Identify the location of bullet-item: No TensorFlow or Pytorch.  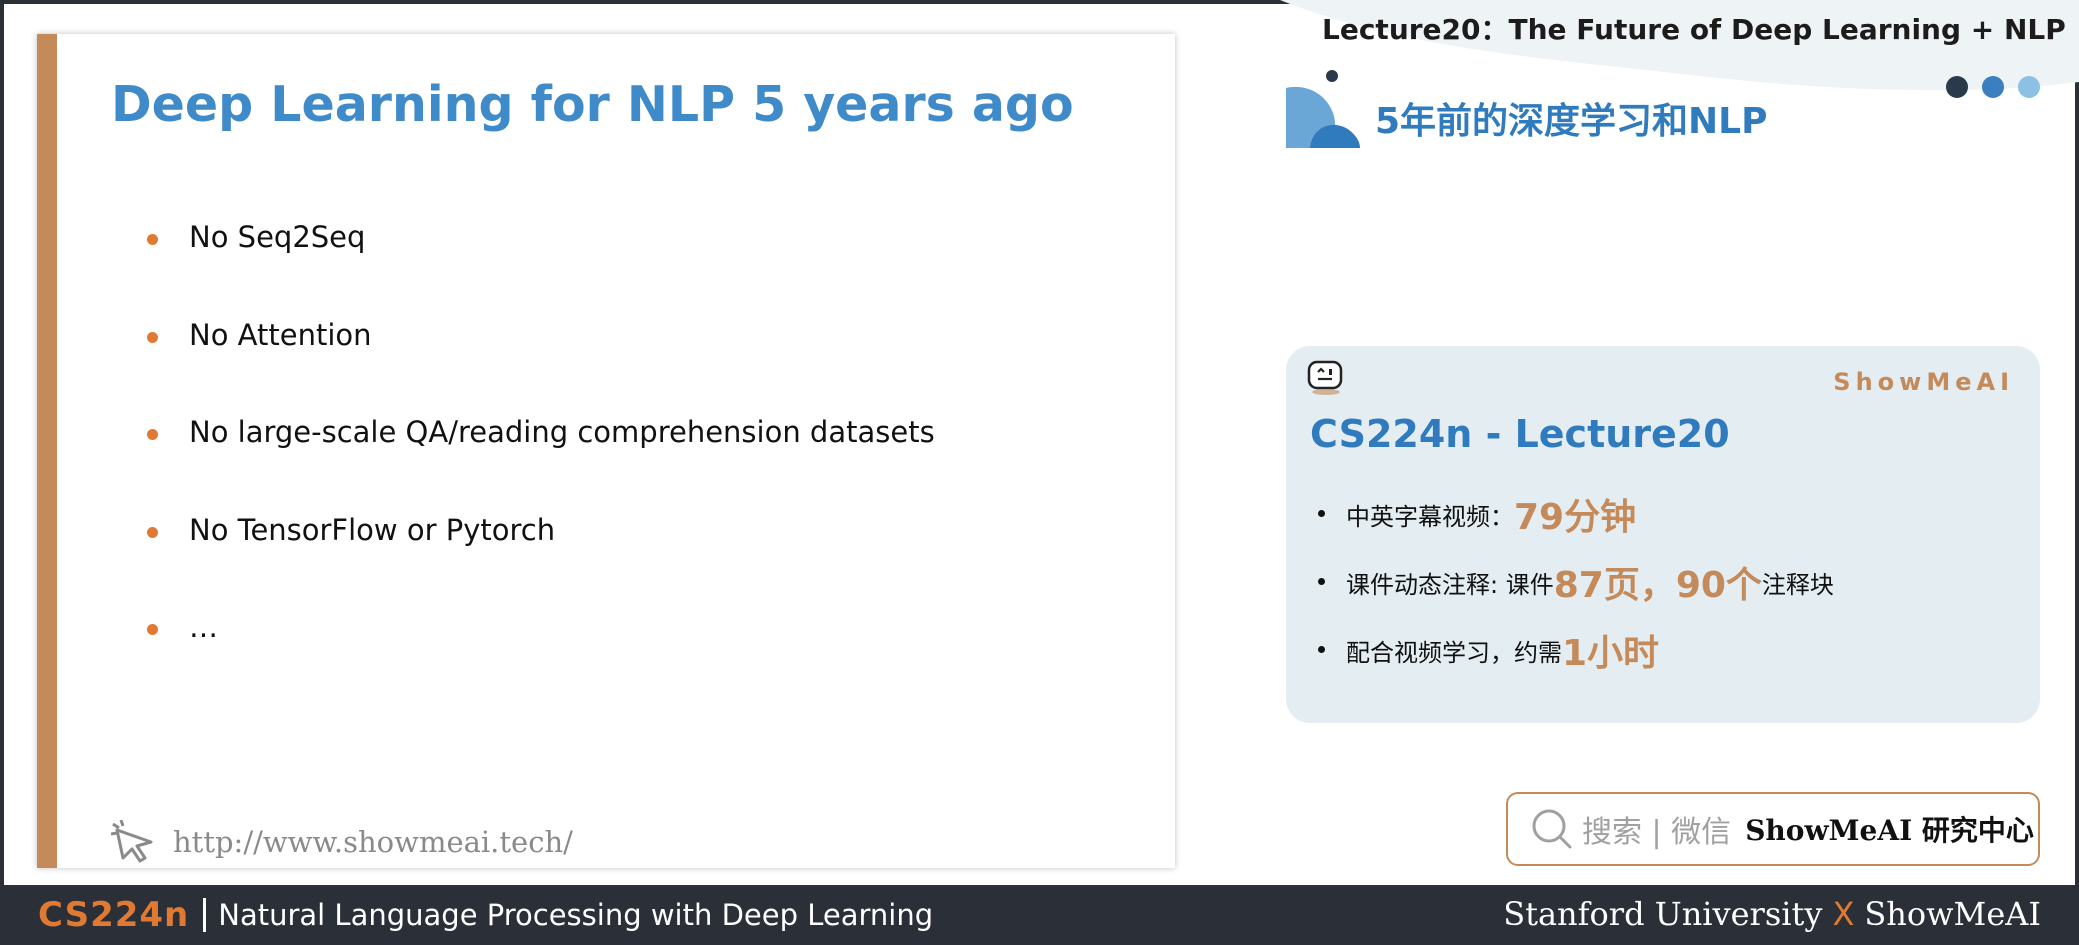
(522, 562).